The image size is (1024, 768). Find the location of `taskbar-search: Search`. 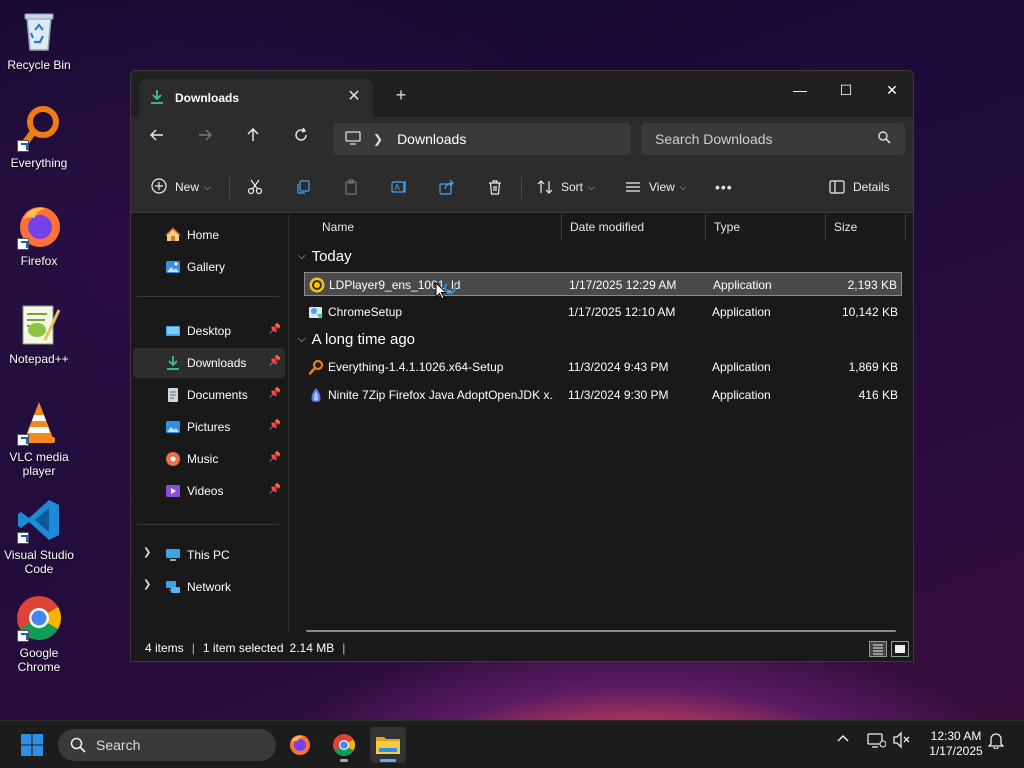

taskbar-search: Search is located at coordinates (167, 745).